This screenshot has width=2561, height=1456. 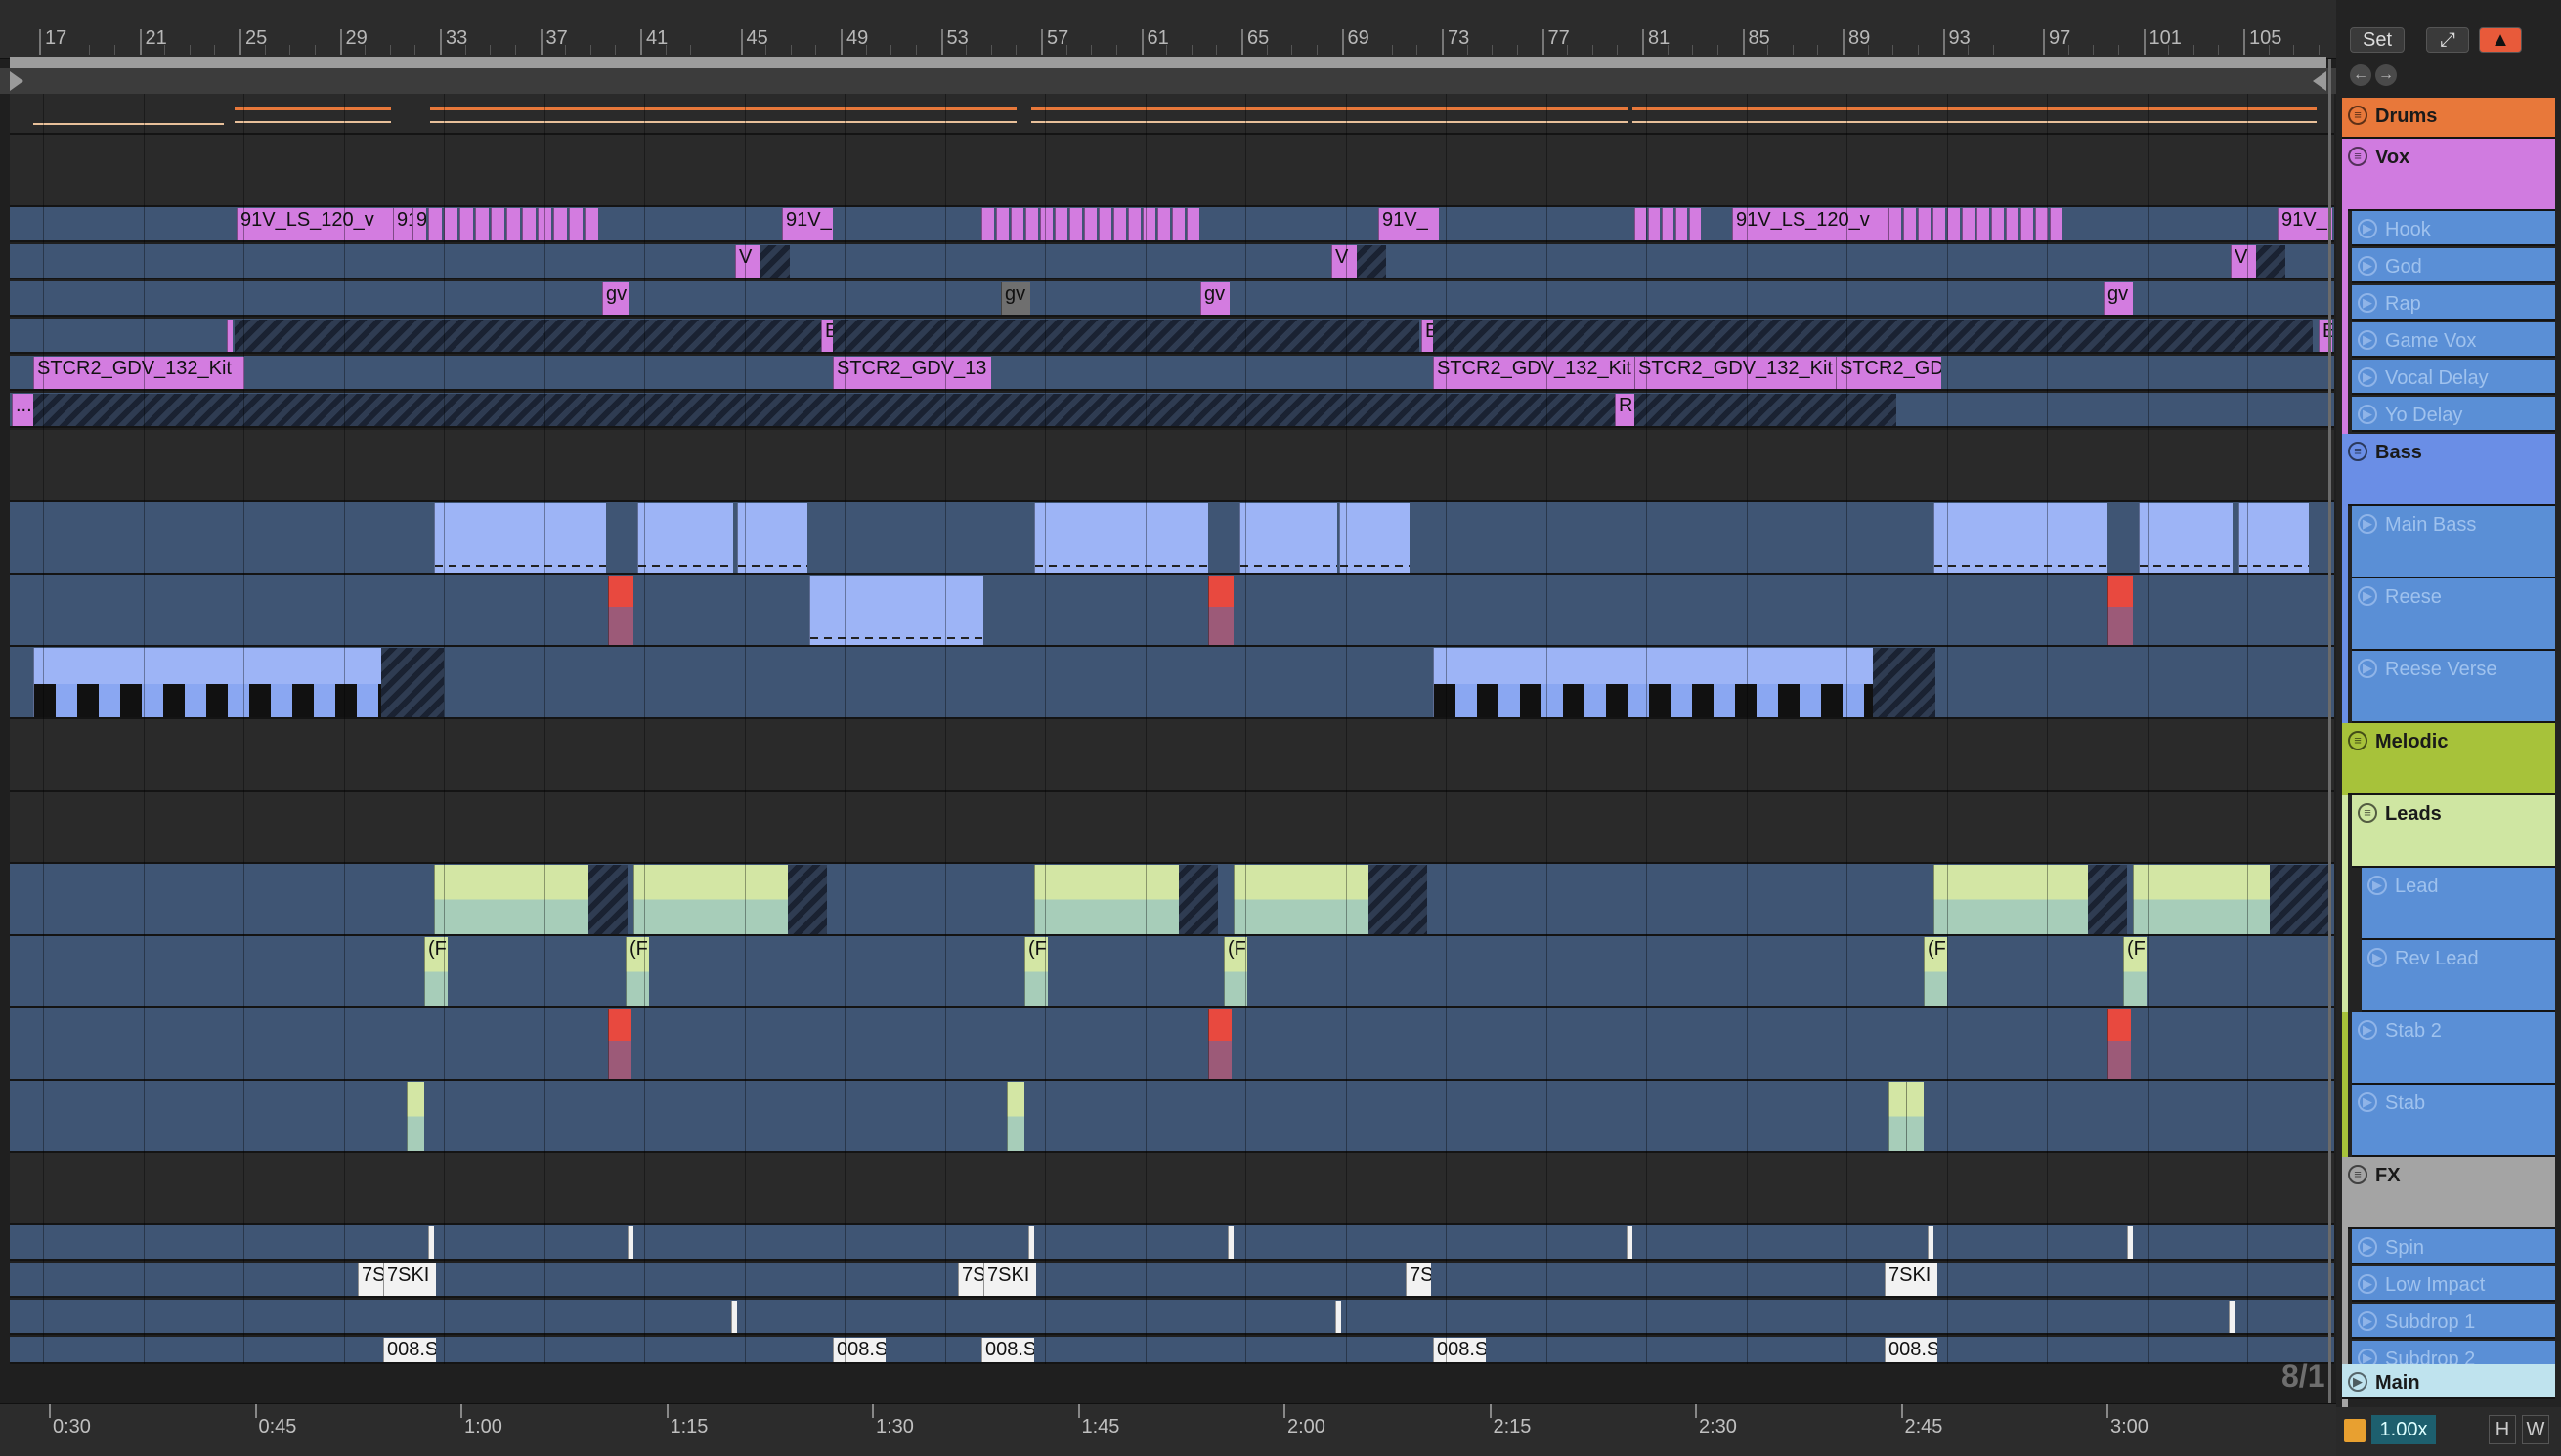 I want to click on track-header-low-impact: ▶ Low Impact, so click(x=2453, y=1284).